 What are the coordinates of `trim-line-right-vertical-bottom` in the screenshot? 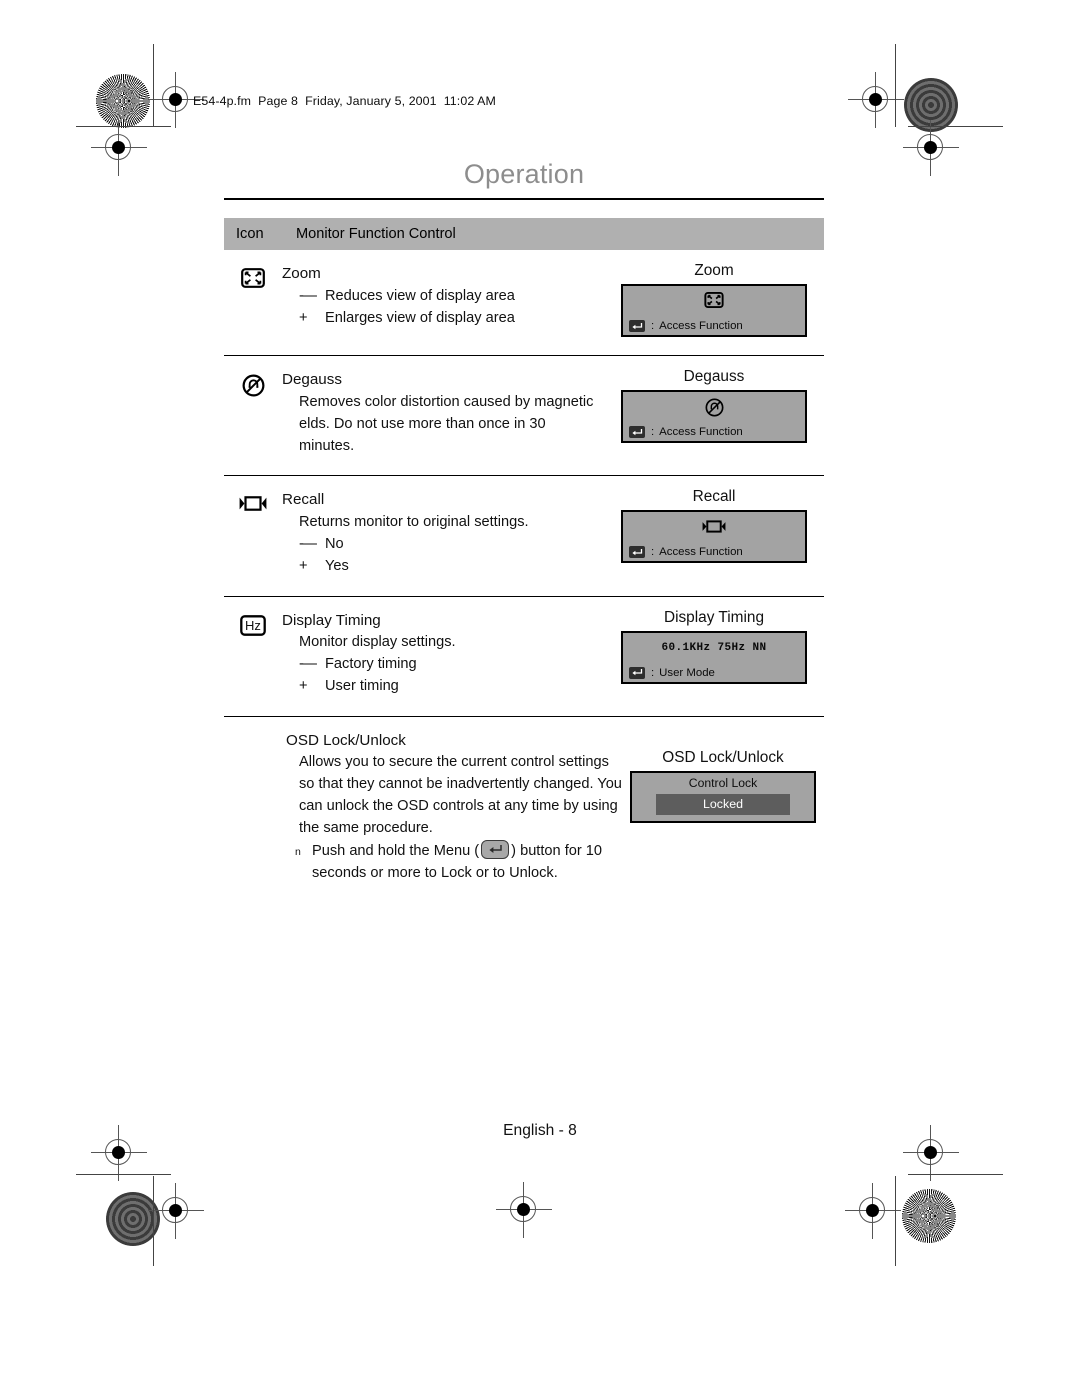 It's located at (896, 1221).